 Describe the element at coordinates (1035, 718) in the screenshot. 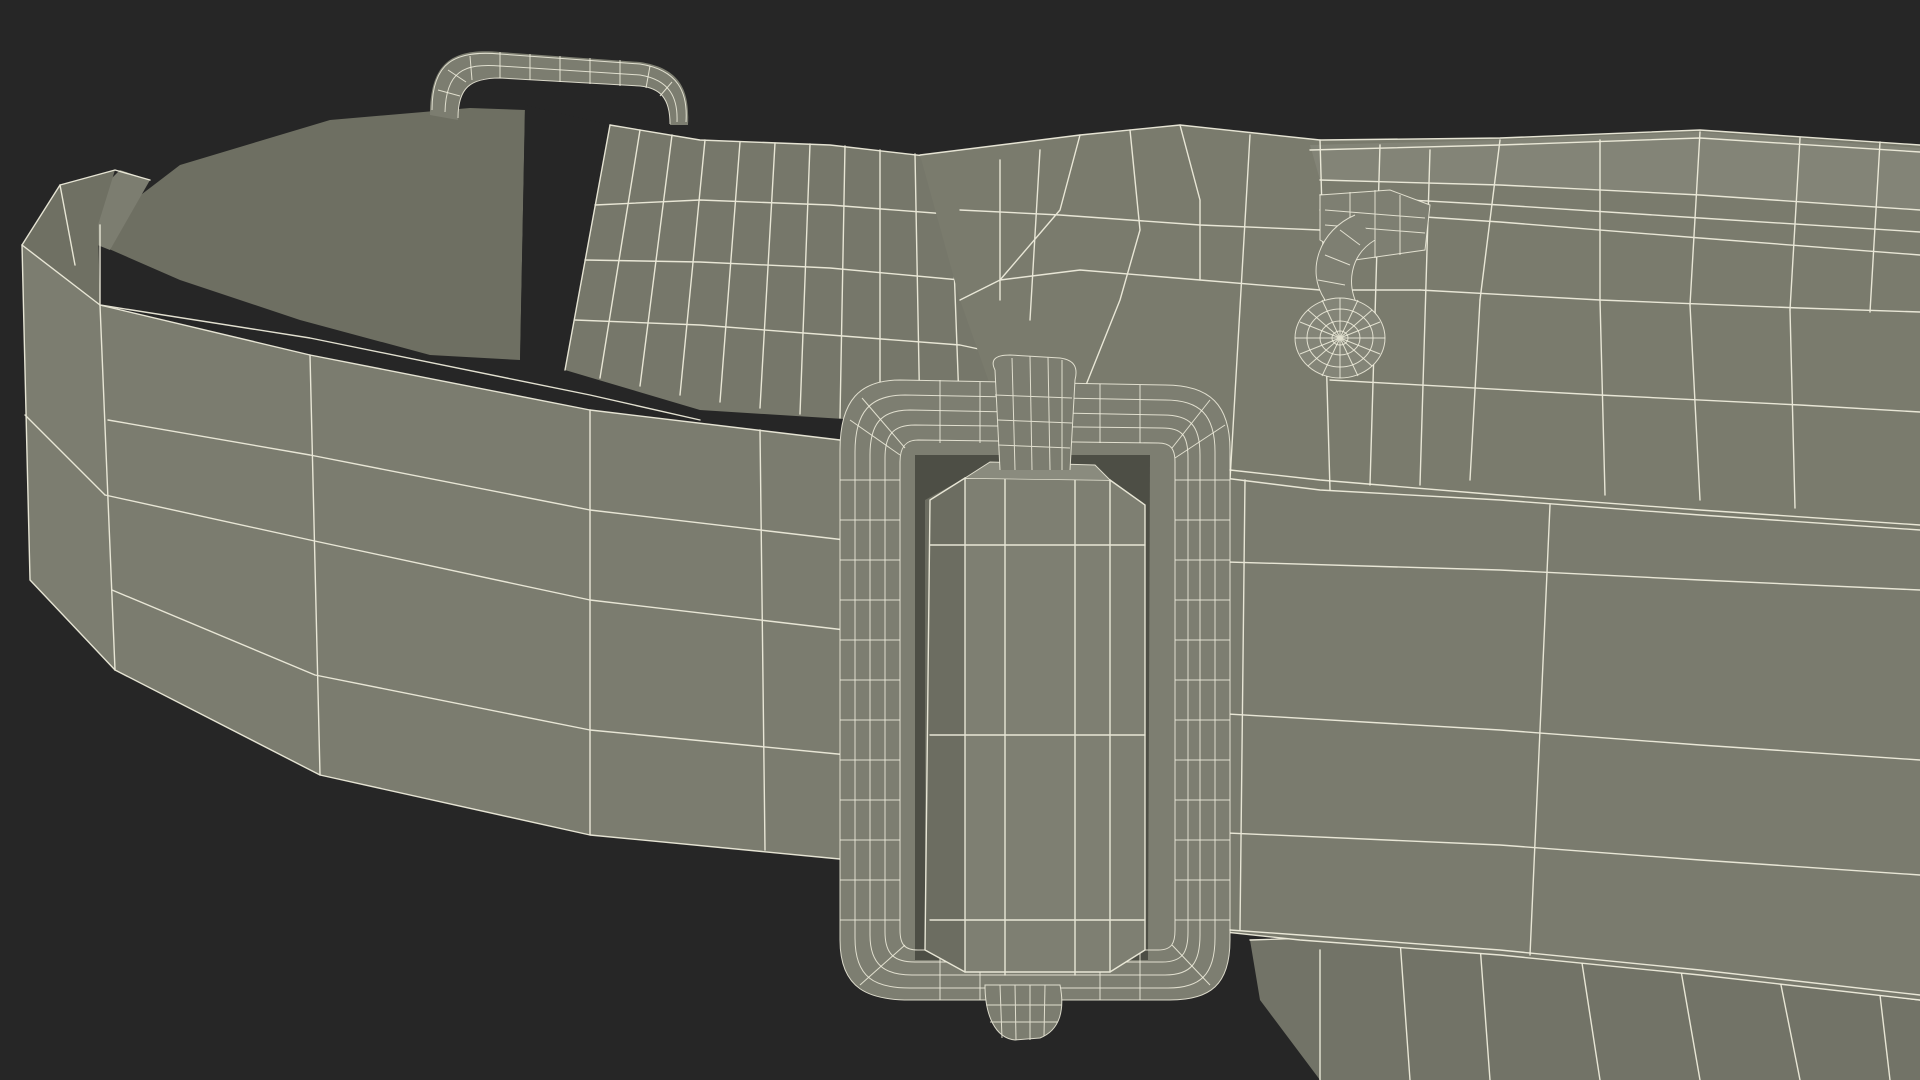

I see `buckle-roller` at that location.